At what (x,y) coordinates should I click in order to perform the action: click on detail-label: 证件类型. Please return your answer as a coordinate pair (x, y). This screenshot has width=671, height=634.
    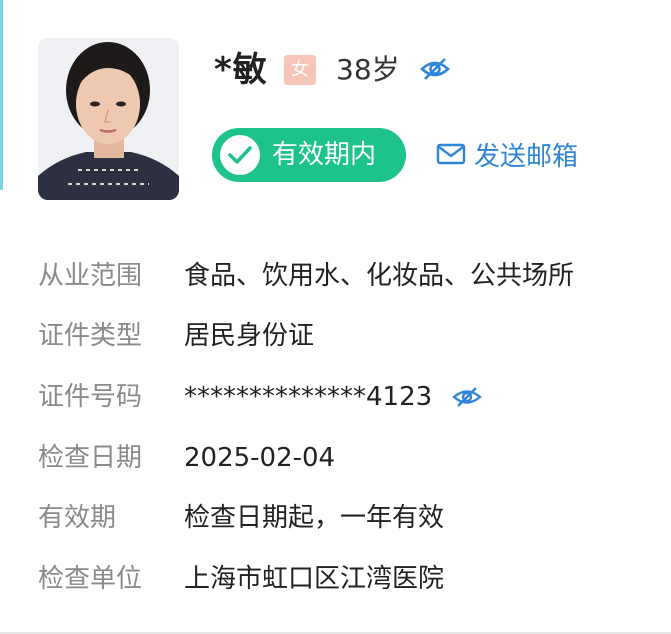
    Looking at the image, I should click on (90, 336).